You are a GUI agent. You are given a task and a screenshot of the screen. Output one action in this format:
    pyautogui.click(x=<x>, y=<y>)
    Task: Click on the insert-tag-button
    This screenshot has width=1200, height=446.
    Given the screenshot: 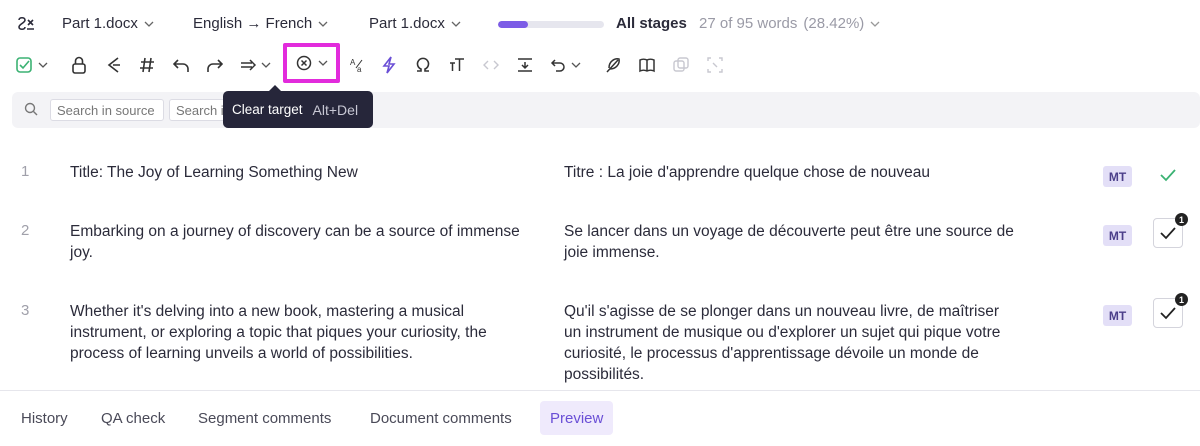 What is the action you would take?
    pyautogui.click(x=113, y=65)
    